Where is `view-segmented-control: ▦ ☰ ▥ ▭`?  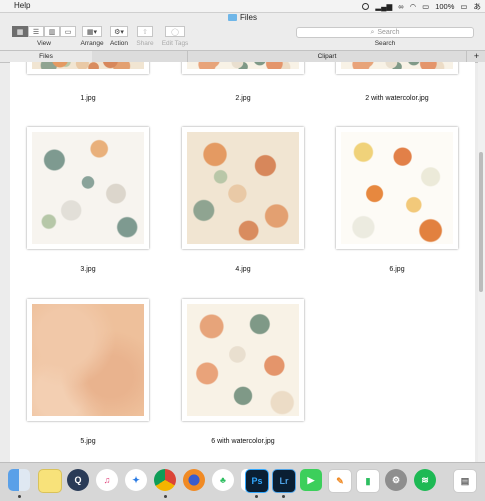
view-segmented-control: ▦ ☰ ▥ ▭ is located at coordinates (44, 31).